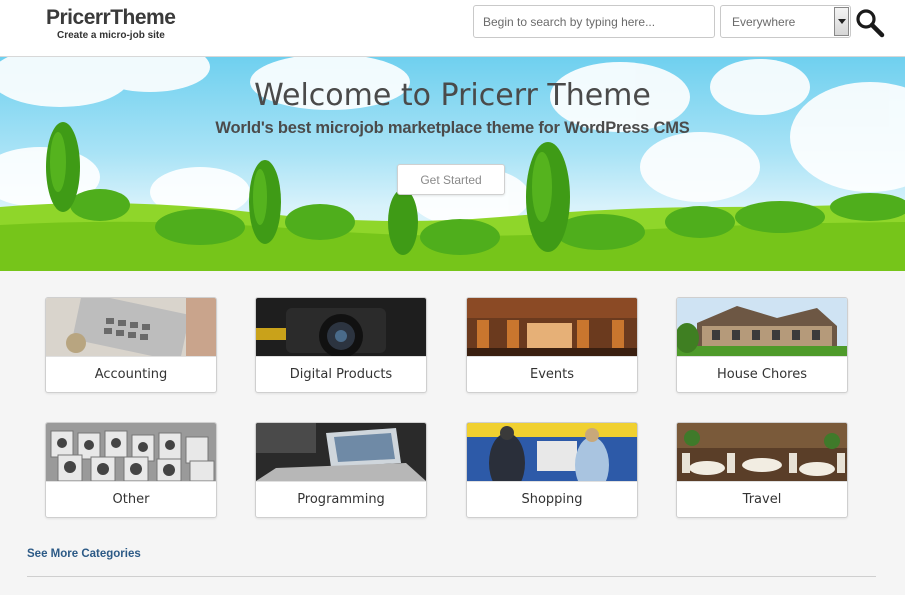  What do you see at coordinates (762, 374) in the screenshot?
I see `category-label: House Chores` at bounding box center [762, 374].